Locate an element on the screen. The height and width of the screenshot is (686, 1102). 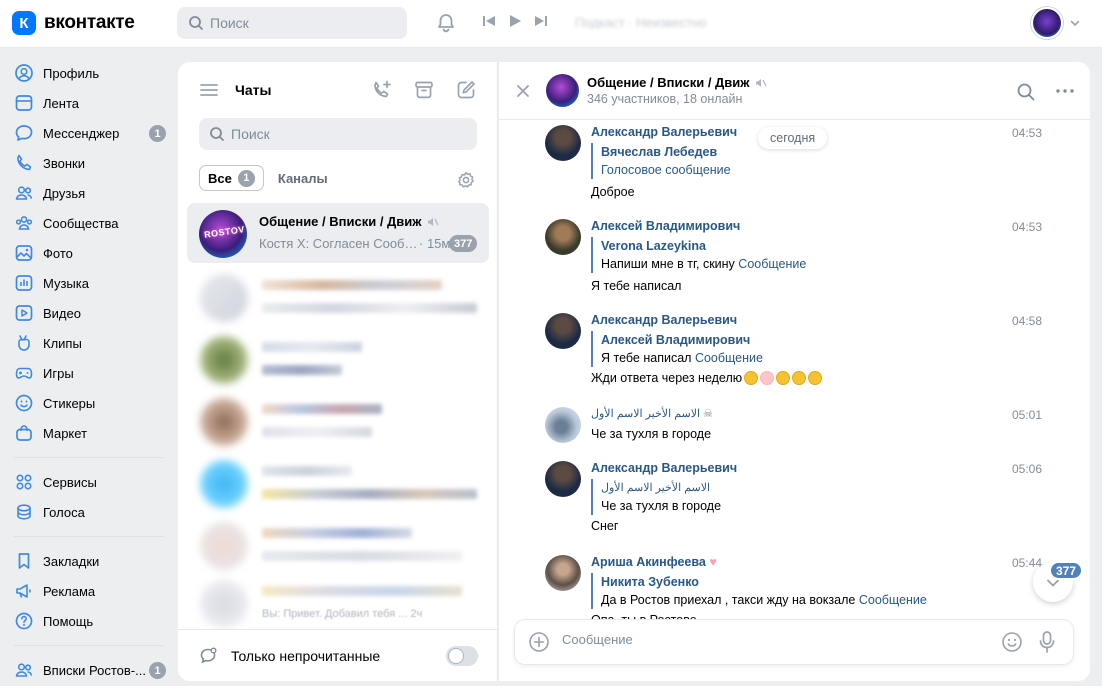
reply-quote: Вячеслав Лебедев Голосовое сообщение is located at coordinates (661, 161).